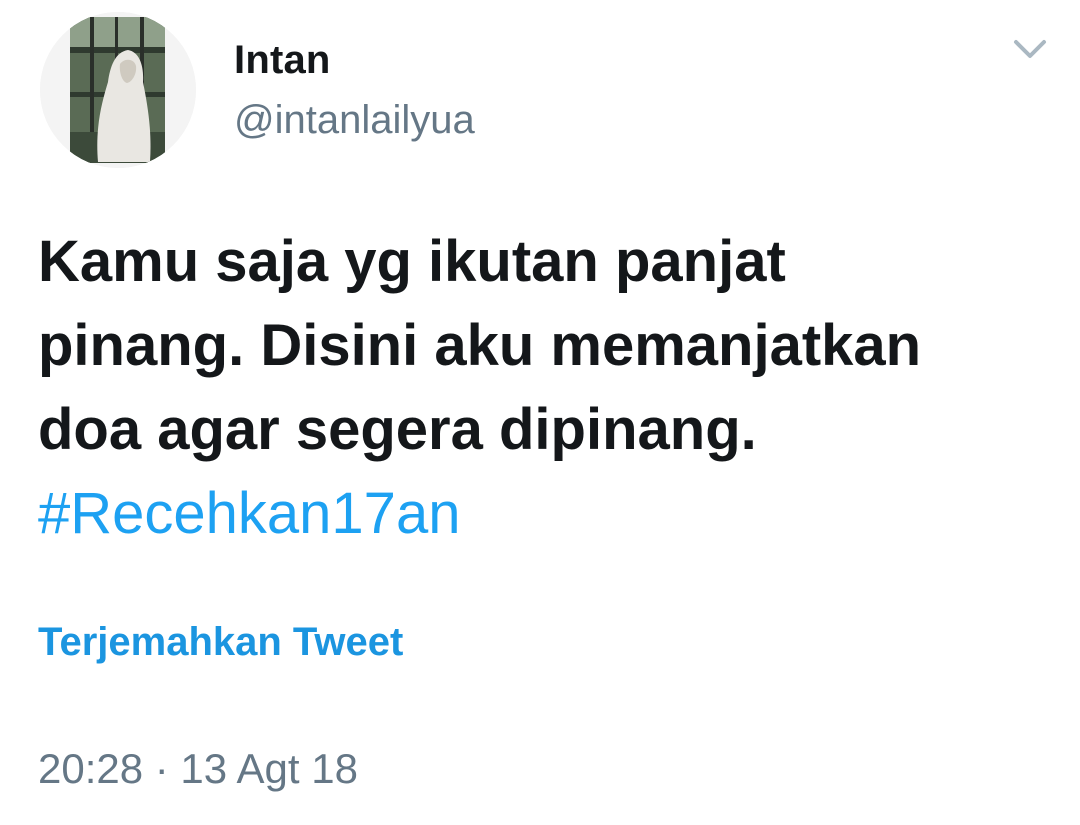  What do you see at coordinates (354, 120) in the screenshot?
I see `user-handle: @intanlailyua` at bounding box center [354, 120].